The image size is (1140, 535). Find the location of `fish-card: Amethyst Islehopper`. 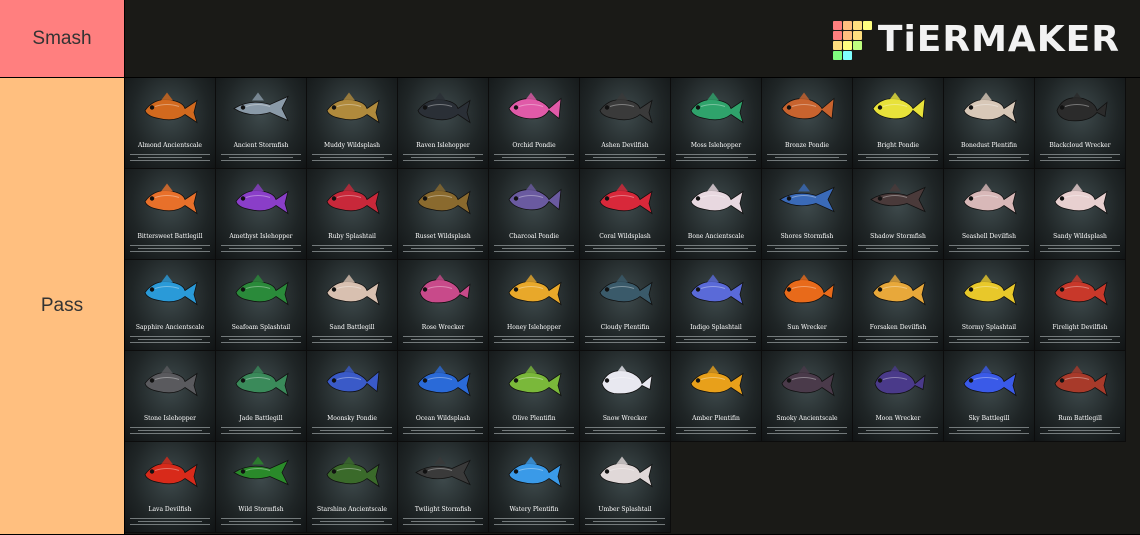

fish-card: Amethyst Islehopper is located at coordinates (261, 214).